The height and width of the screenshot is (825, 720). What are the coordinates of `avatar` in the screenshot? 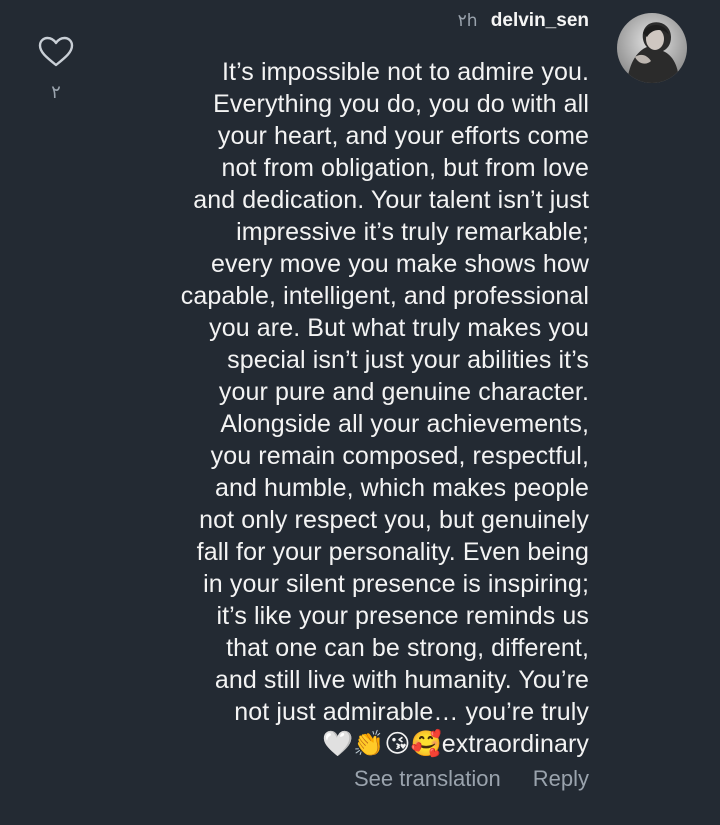 It's located at (652, 48).